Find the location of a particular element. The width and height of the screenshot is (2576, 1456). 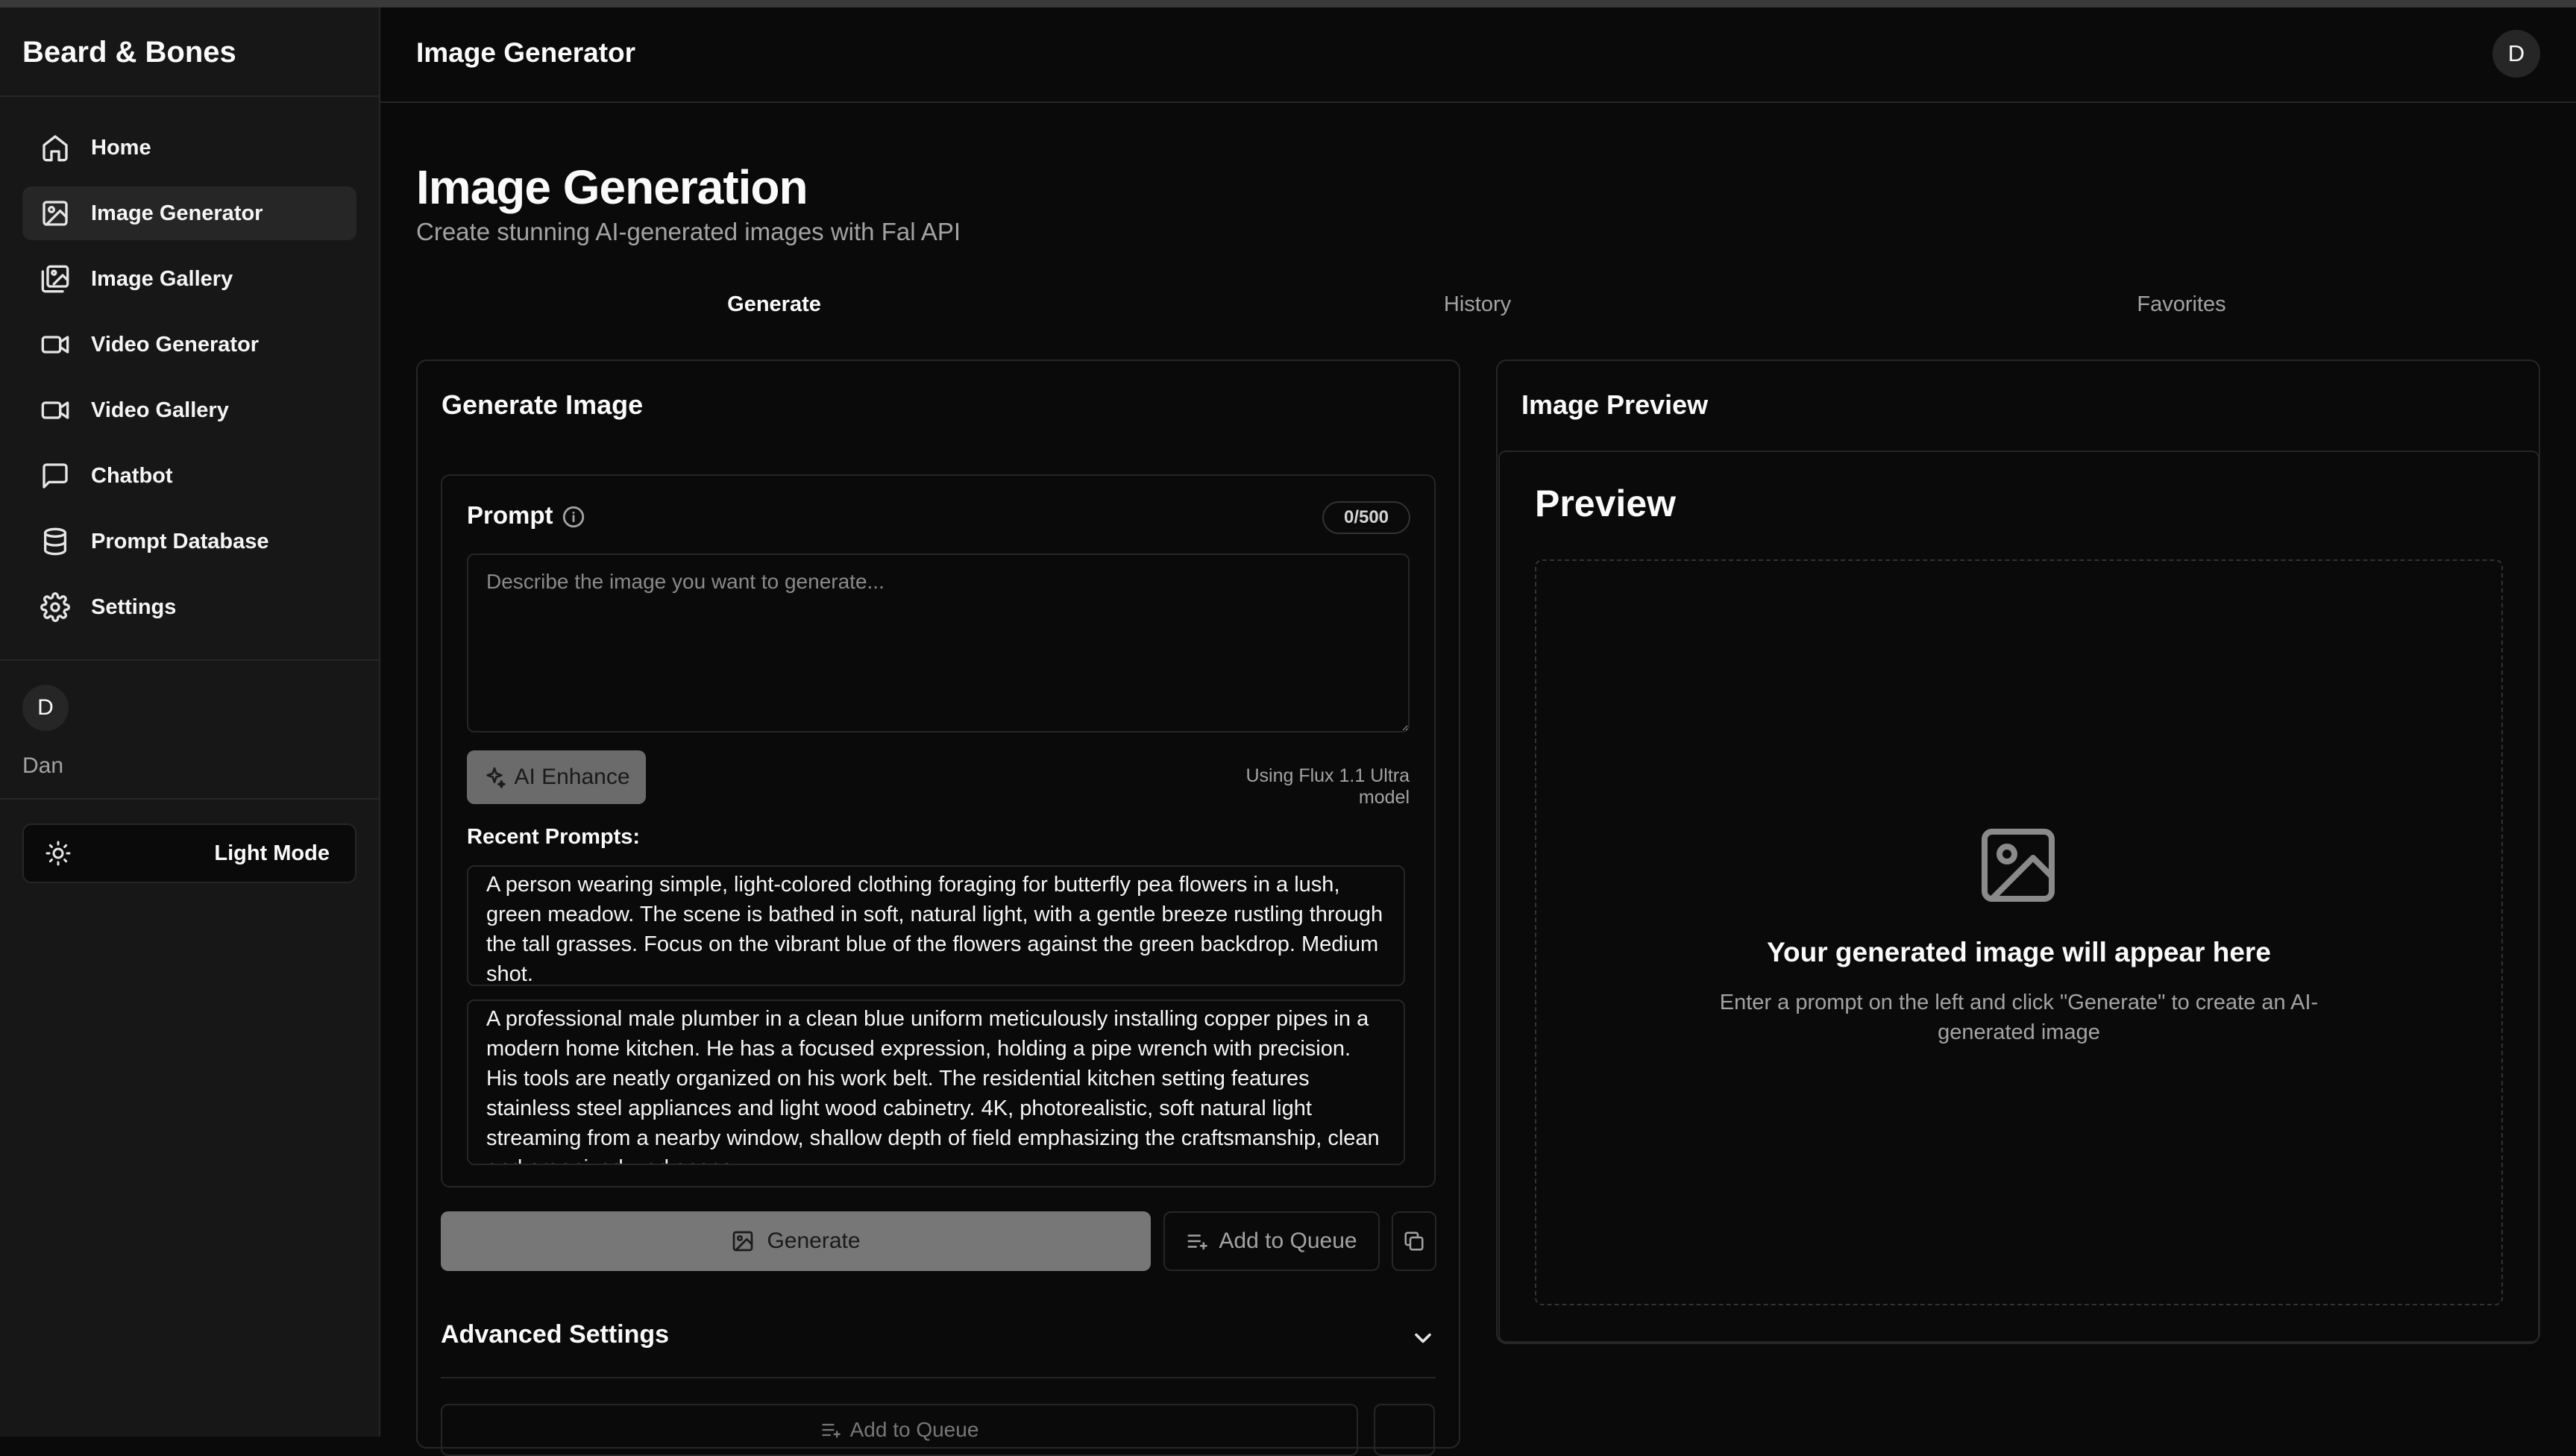

model-note: Using Flux 1.1 Ultra model is located at coordinates (1328, 786).